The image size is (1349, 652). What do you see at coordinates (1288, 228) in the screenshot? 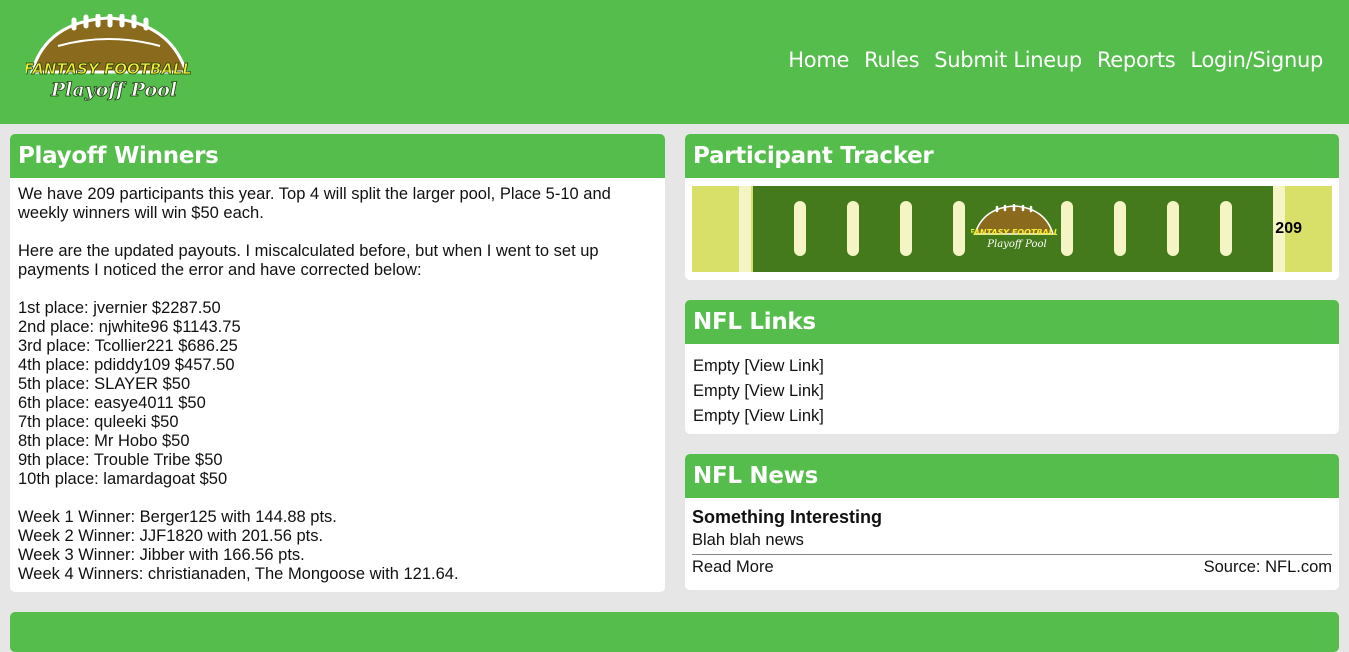
I see `participant-count: 209` at bounding box center [1288, 228].